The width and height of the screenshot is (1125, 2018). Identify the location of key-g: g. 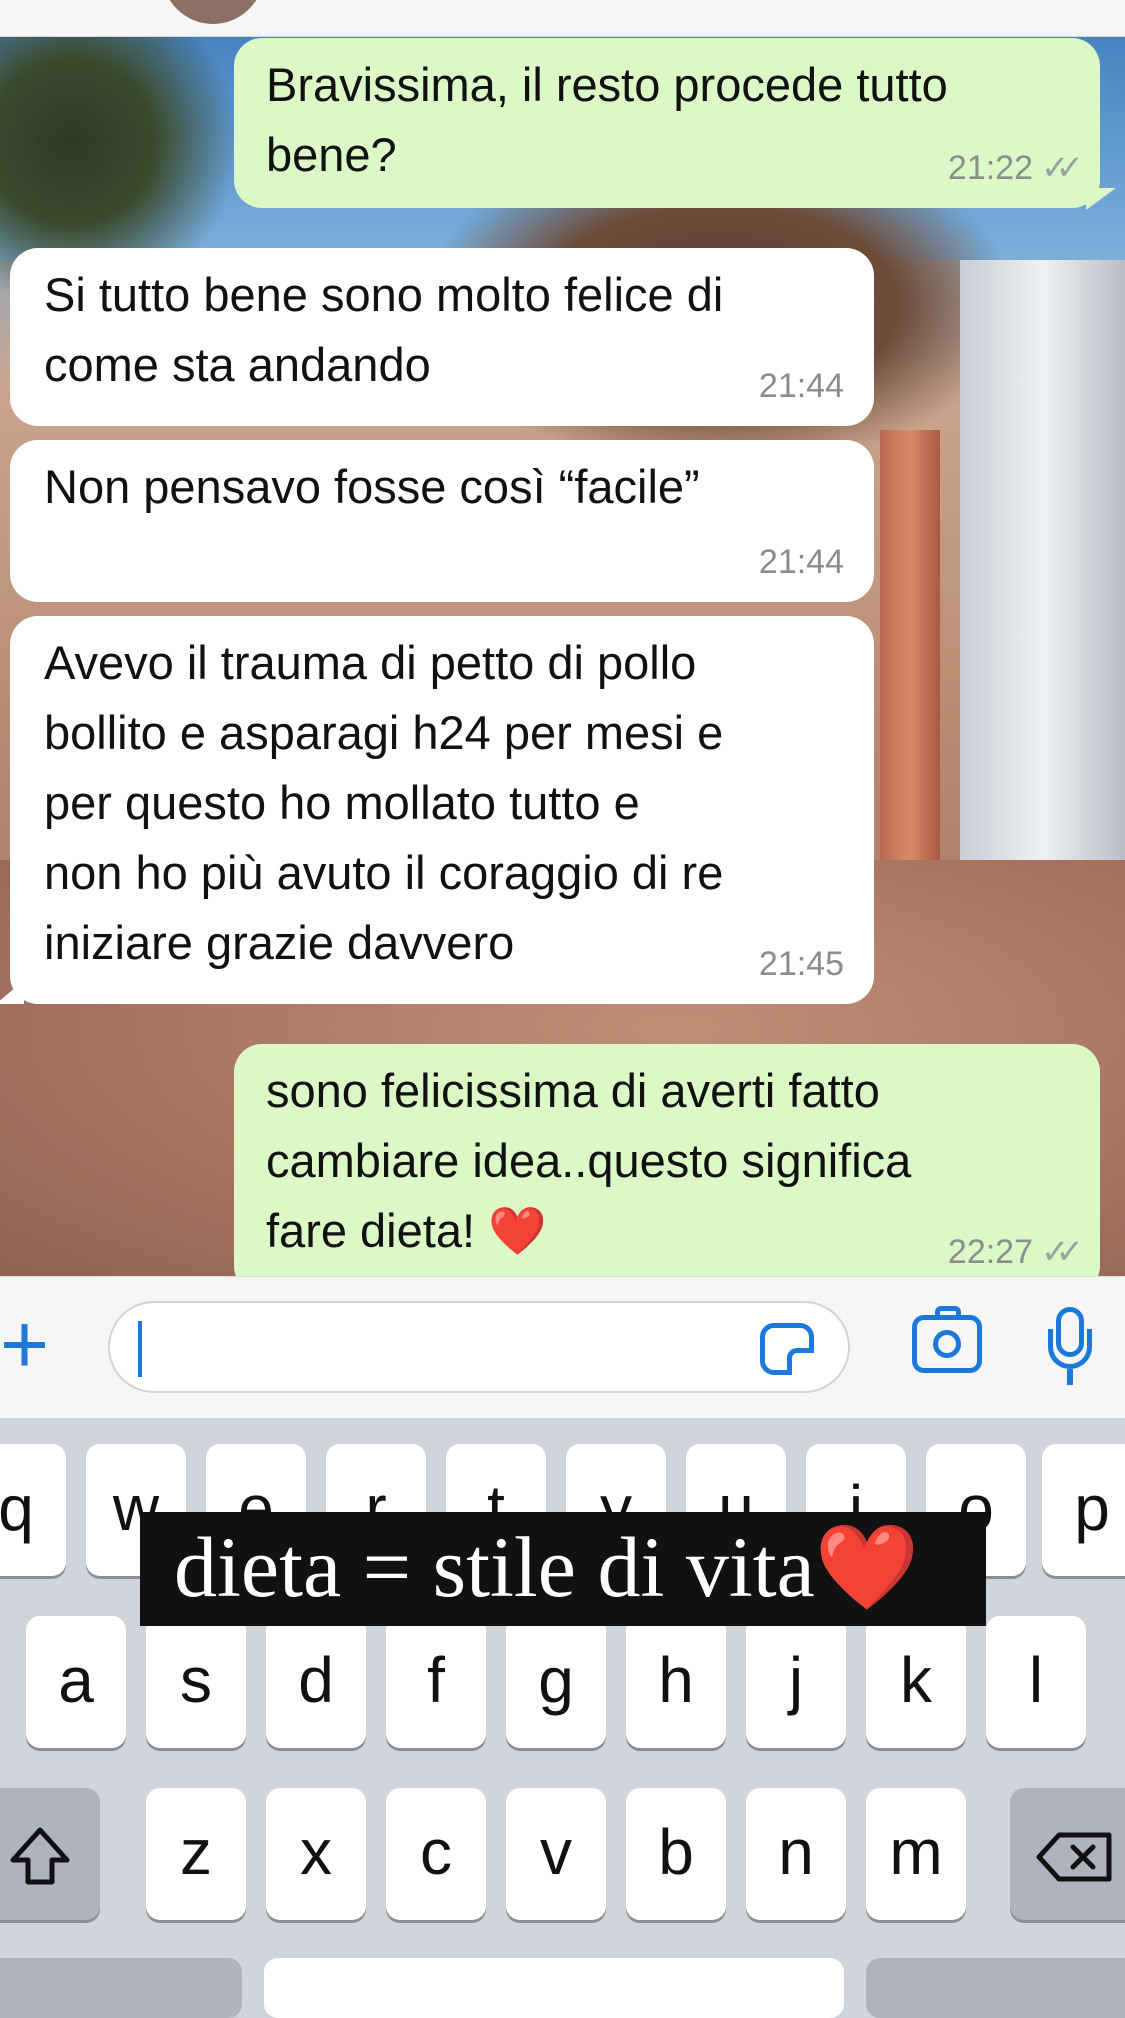
(556, 1682).